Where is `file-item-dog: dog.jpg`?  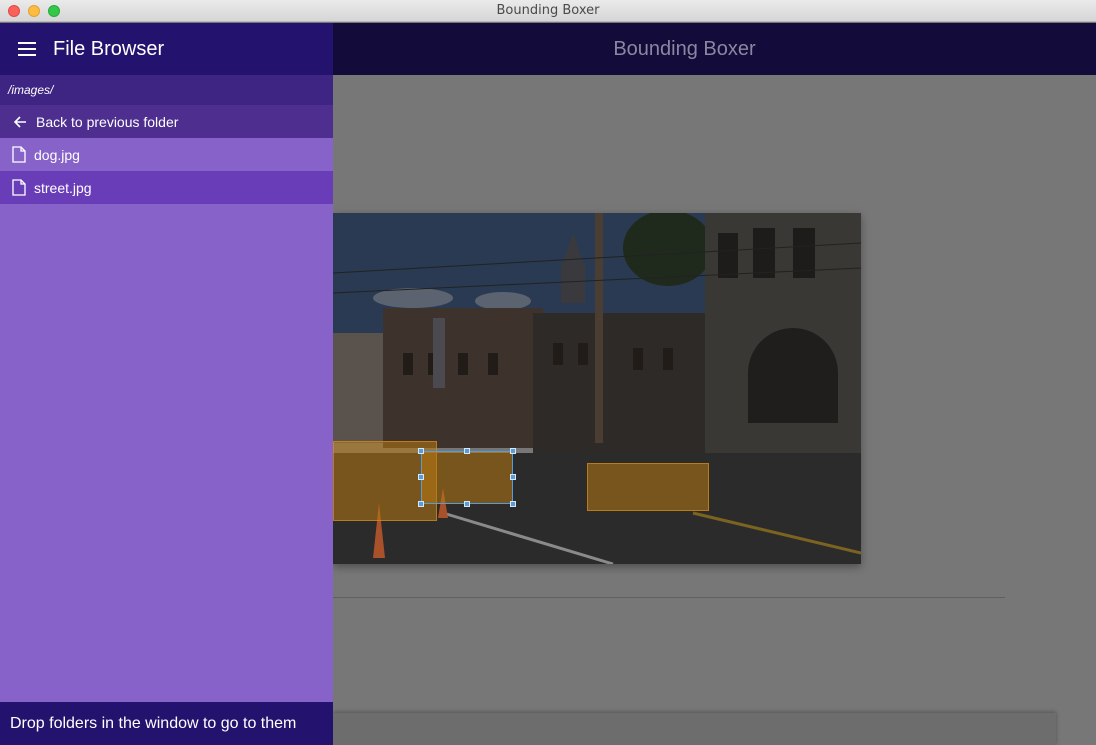
file-item-dog: dog.jpg is located at coordinates (166, 154).